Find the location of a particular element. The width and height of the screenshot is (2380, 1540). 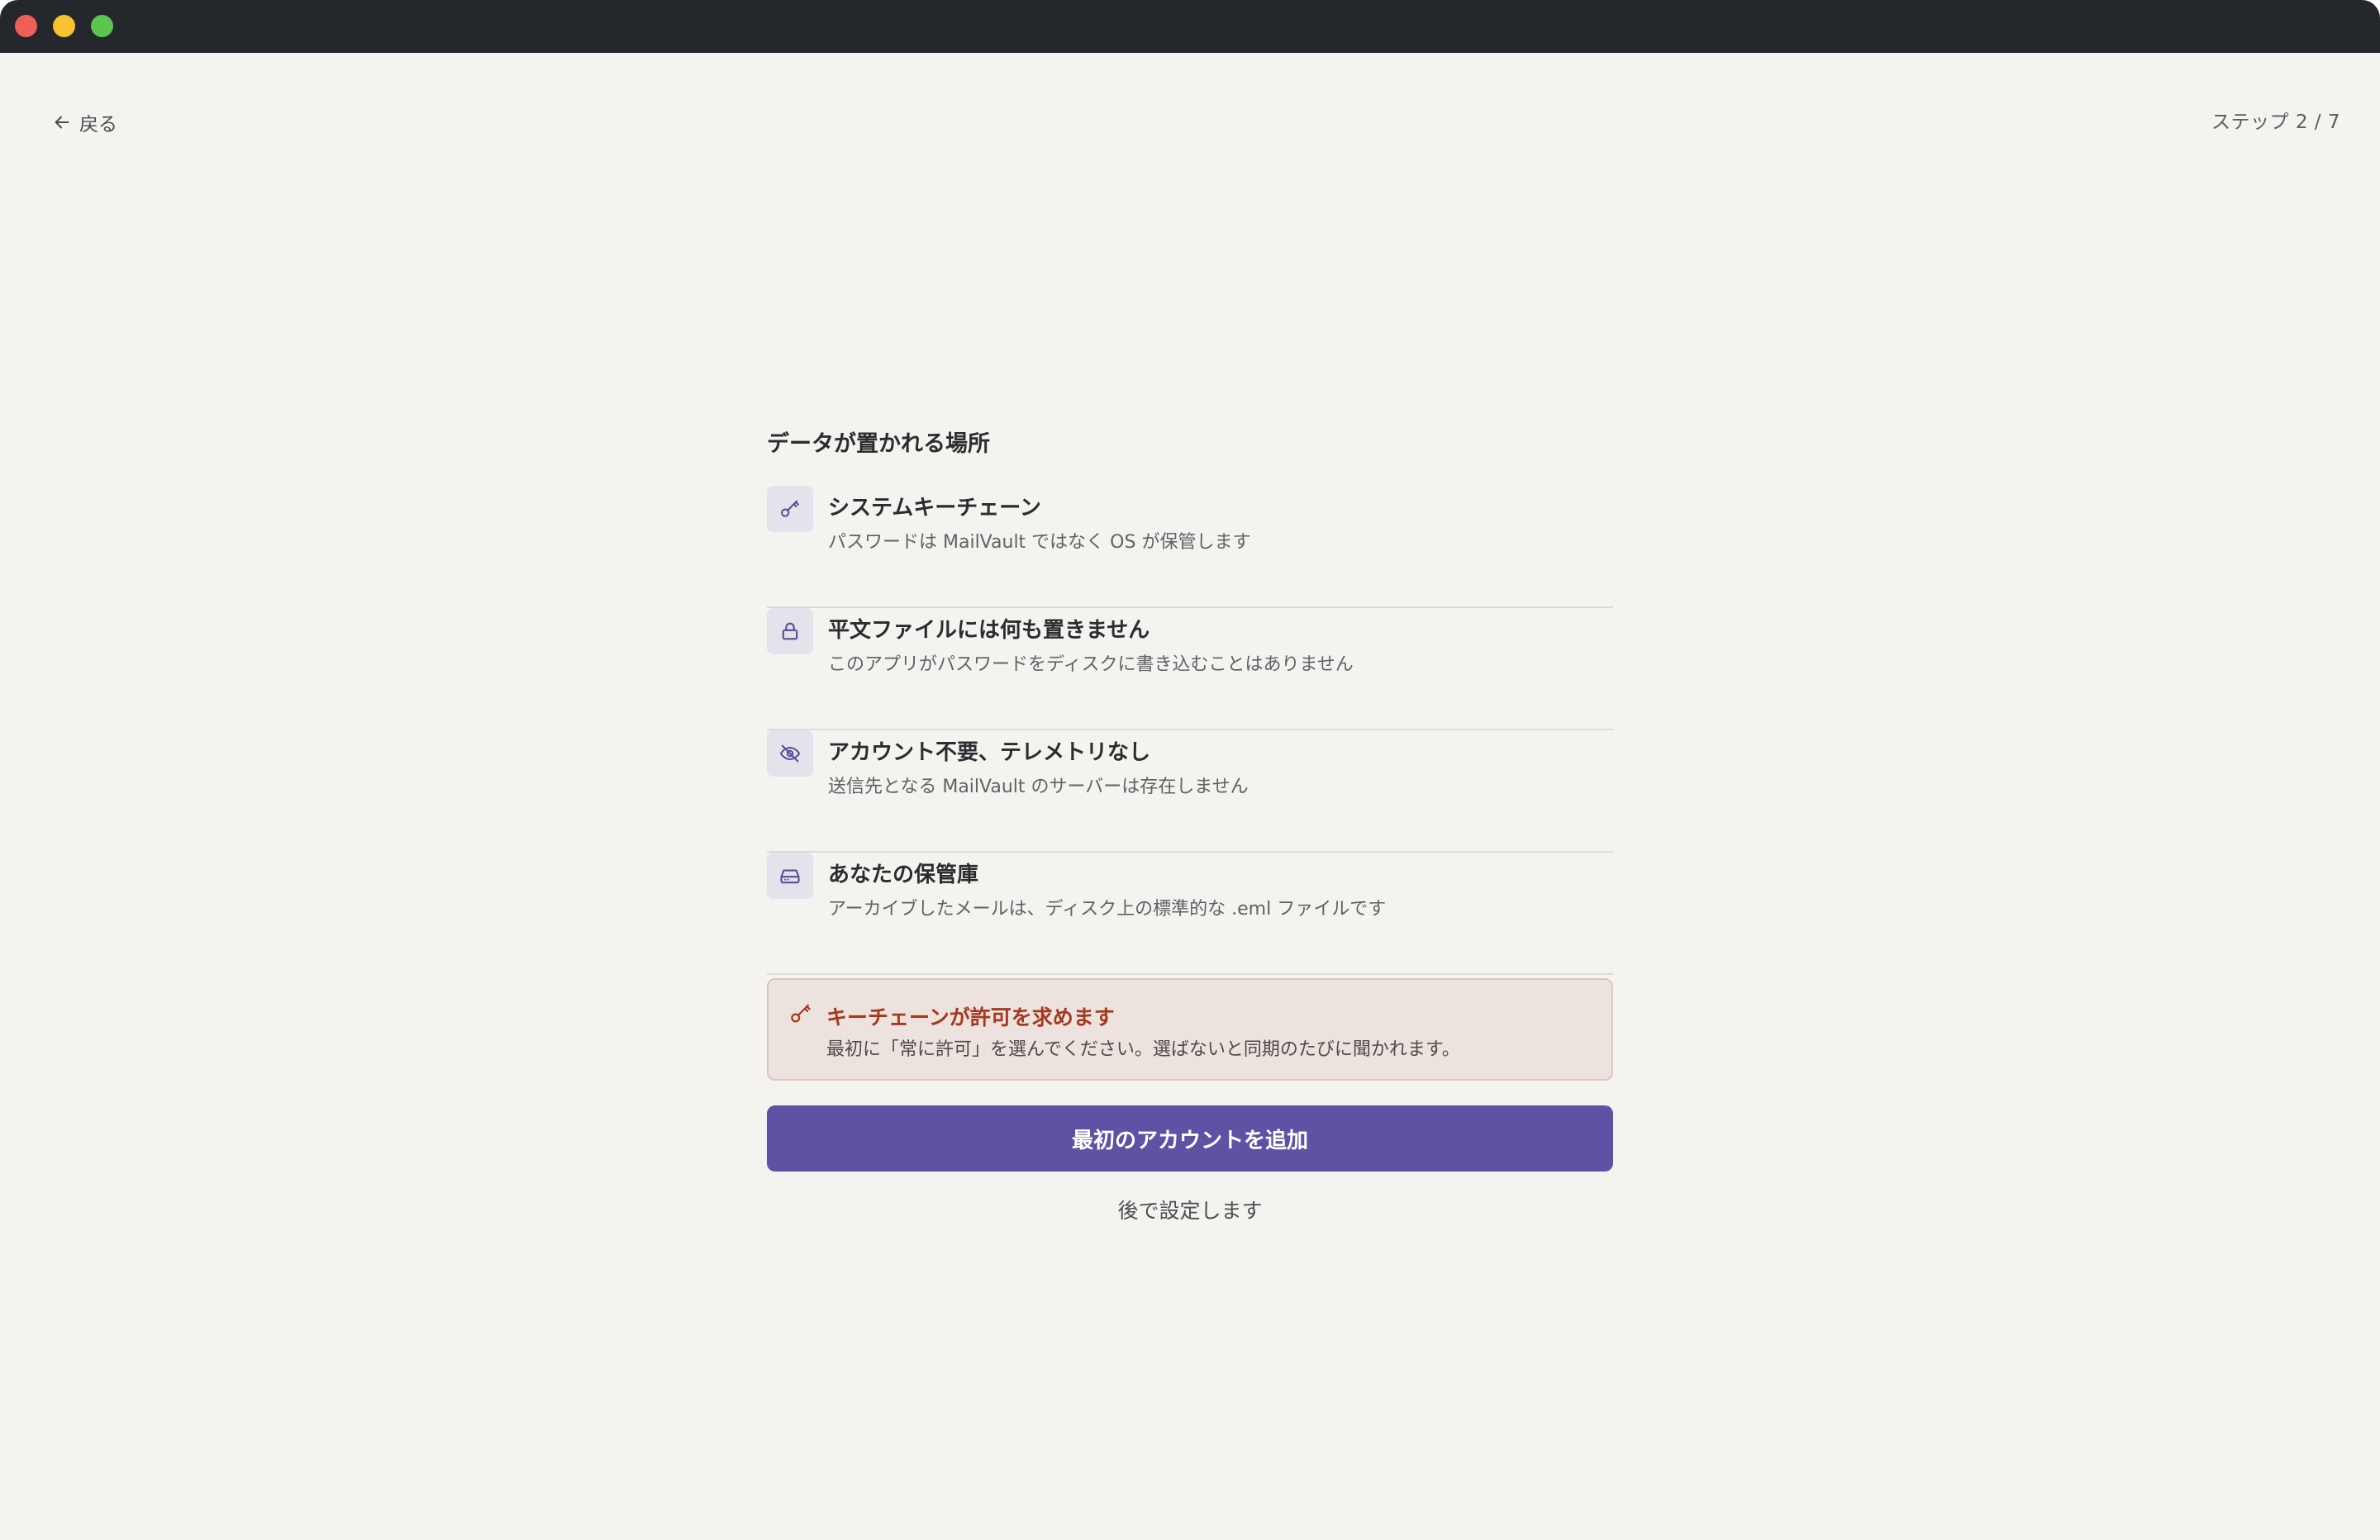

list-item-description: アーカイブしたメールは、ディスク上の標準的な .eml ファイルです is located at coordinates (1107, 909).